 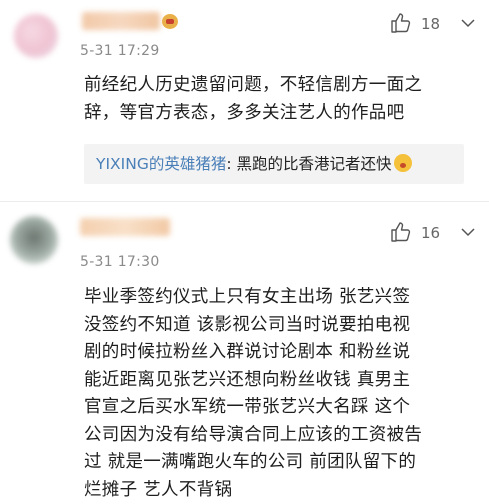 What do you see at coordinates (158, 489) in the screenshot?
I see `comment-text-line: 烂摊子 艺人不背锅` at bounding box center [158, 489].